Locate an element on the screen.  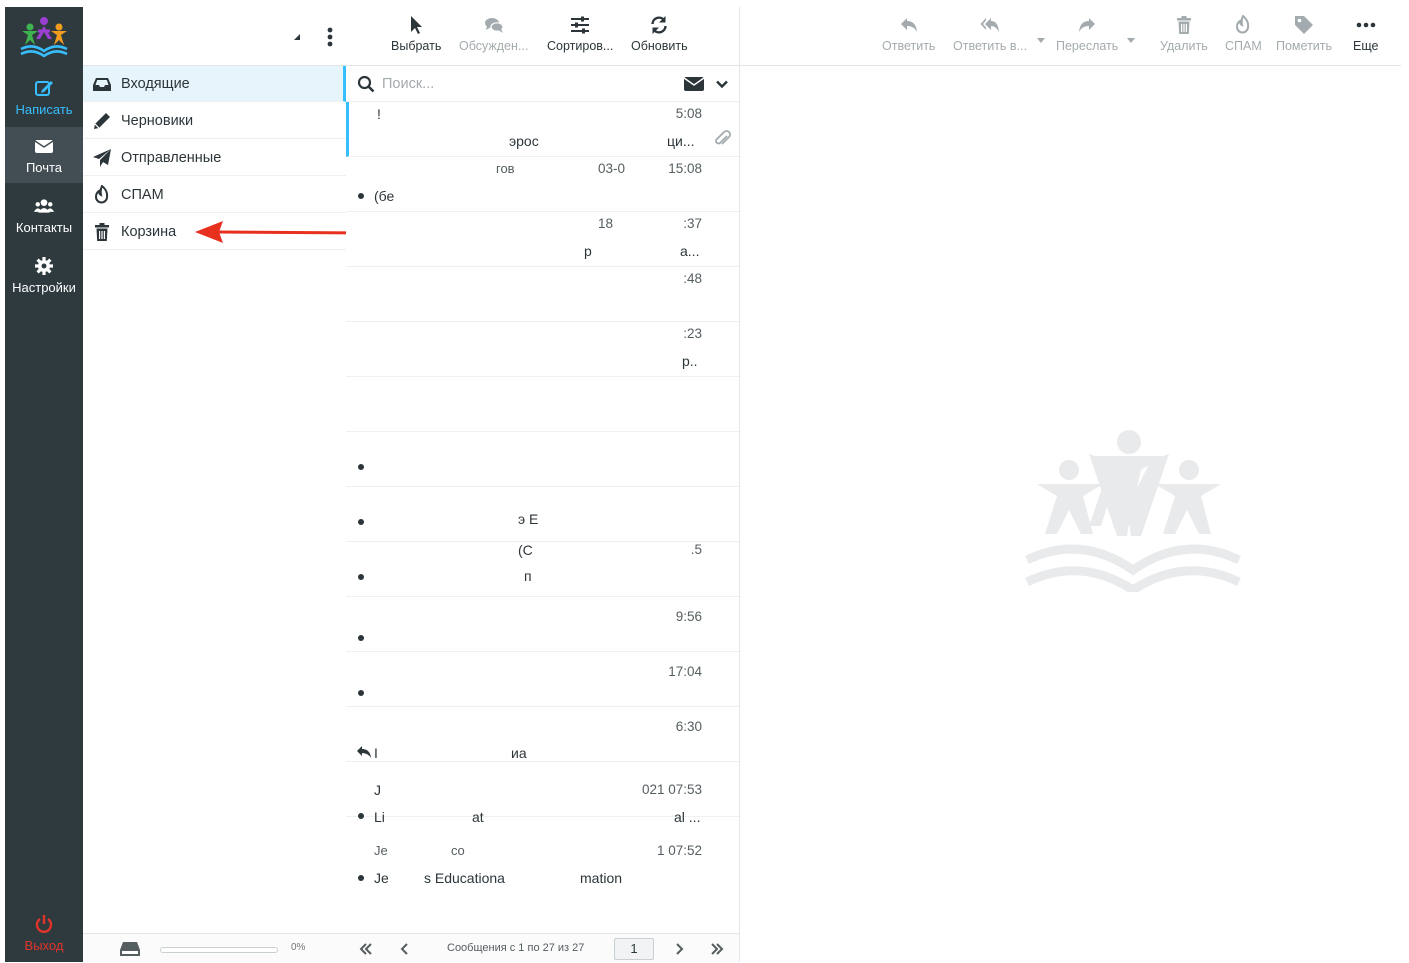
contacts-button: Контакты is located at coordinates (44, 215).